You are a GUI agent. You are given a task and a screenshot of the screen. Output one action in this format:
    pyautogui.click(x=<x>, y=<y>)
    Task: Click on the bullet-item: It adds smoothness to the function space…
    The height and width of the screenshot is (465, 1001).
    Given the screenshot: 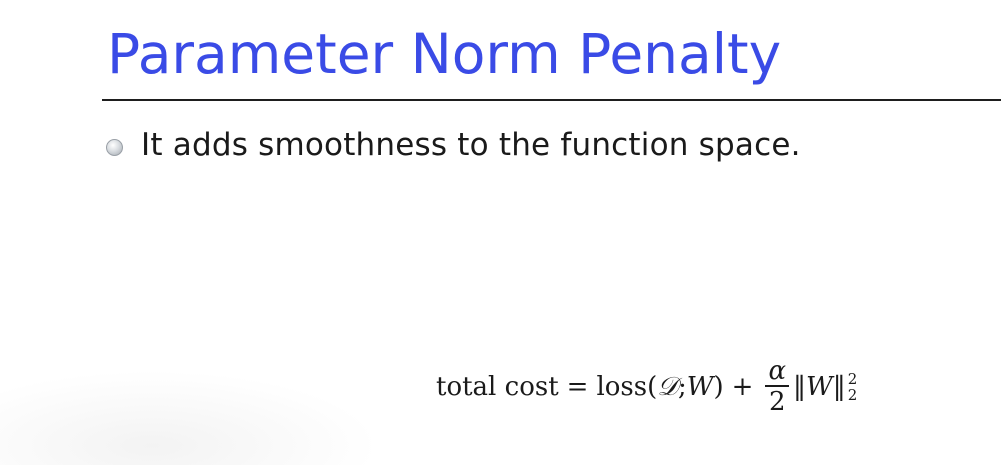 What is the action you would take?
    pyautogui.click(x=453, y=145)
    